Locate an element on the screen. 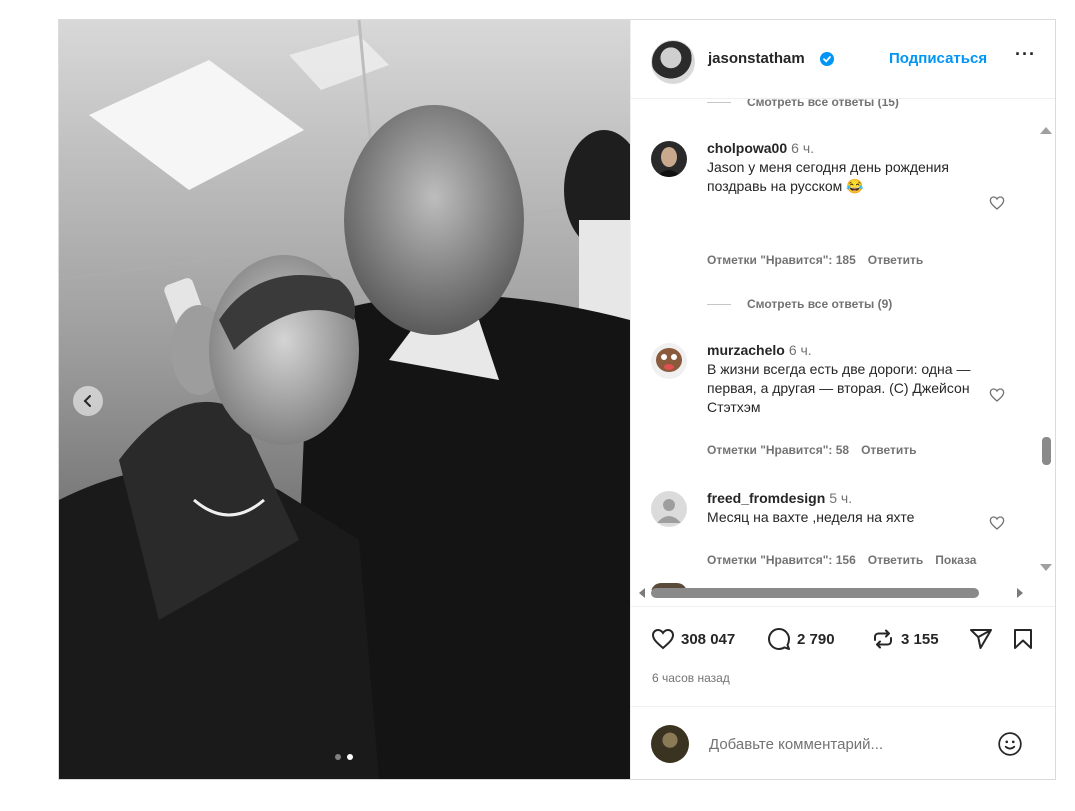 Image resolution: width=1075 pixels, height=811 pixels. default-avatar-icon is located at coordinates (669, 509).